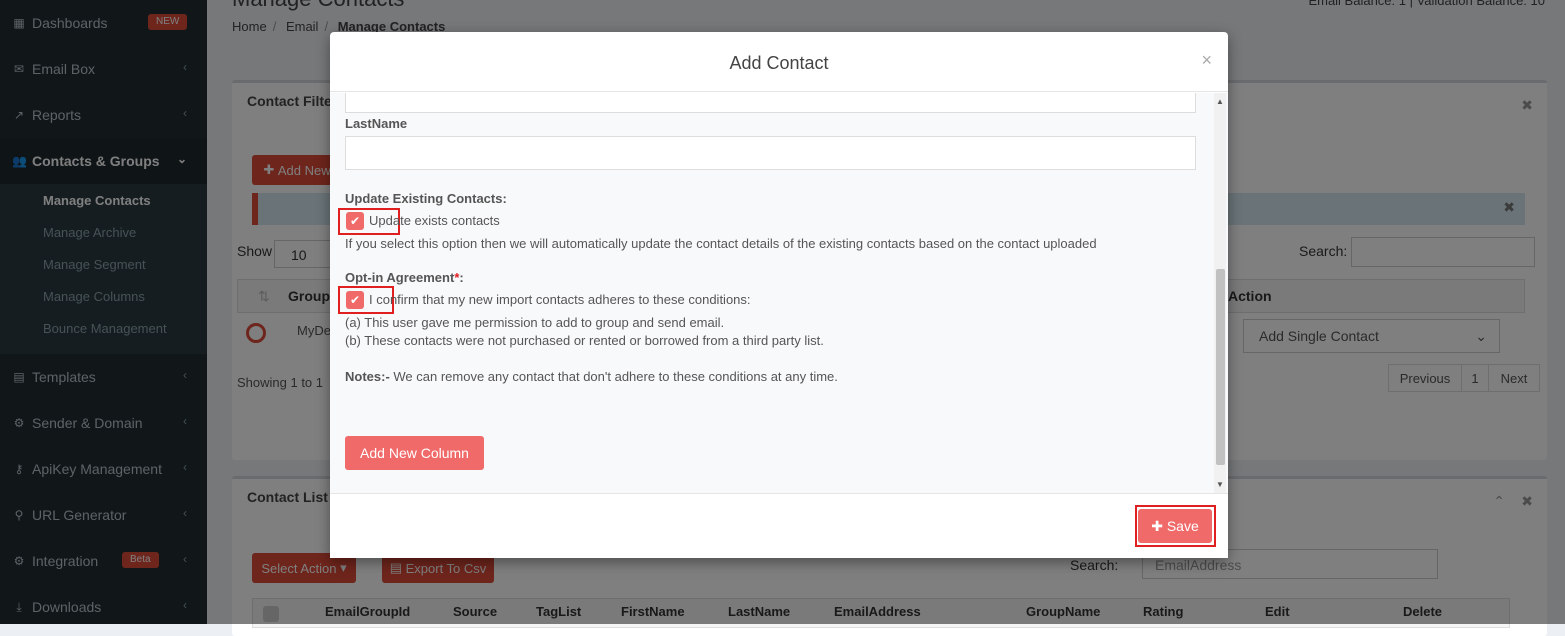 Image resolution: width=1565 pixels, height=636 pixels. What do you see at coordinates (414, 453) in the screenshot?
I see `add-new-column-button: Add New Column` at bounding box center [414, 453].